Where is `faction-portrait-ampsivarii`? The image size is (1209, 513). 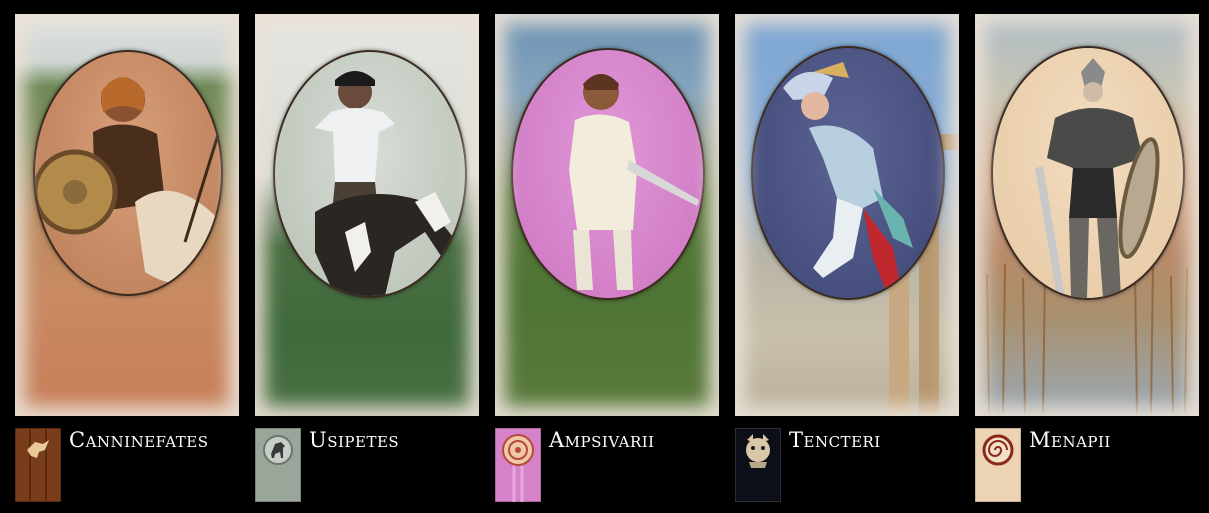
faction-portrait-ampsivarii is located at coordinates (607, 215).